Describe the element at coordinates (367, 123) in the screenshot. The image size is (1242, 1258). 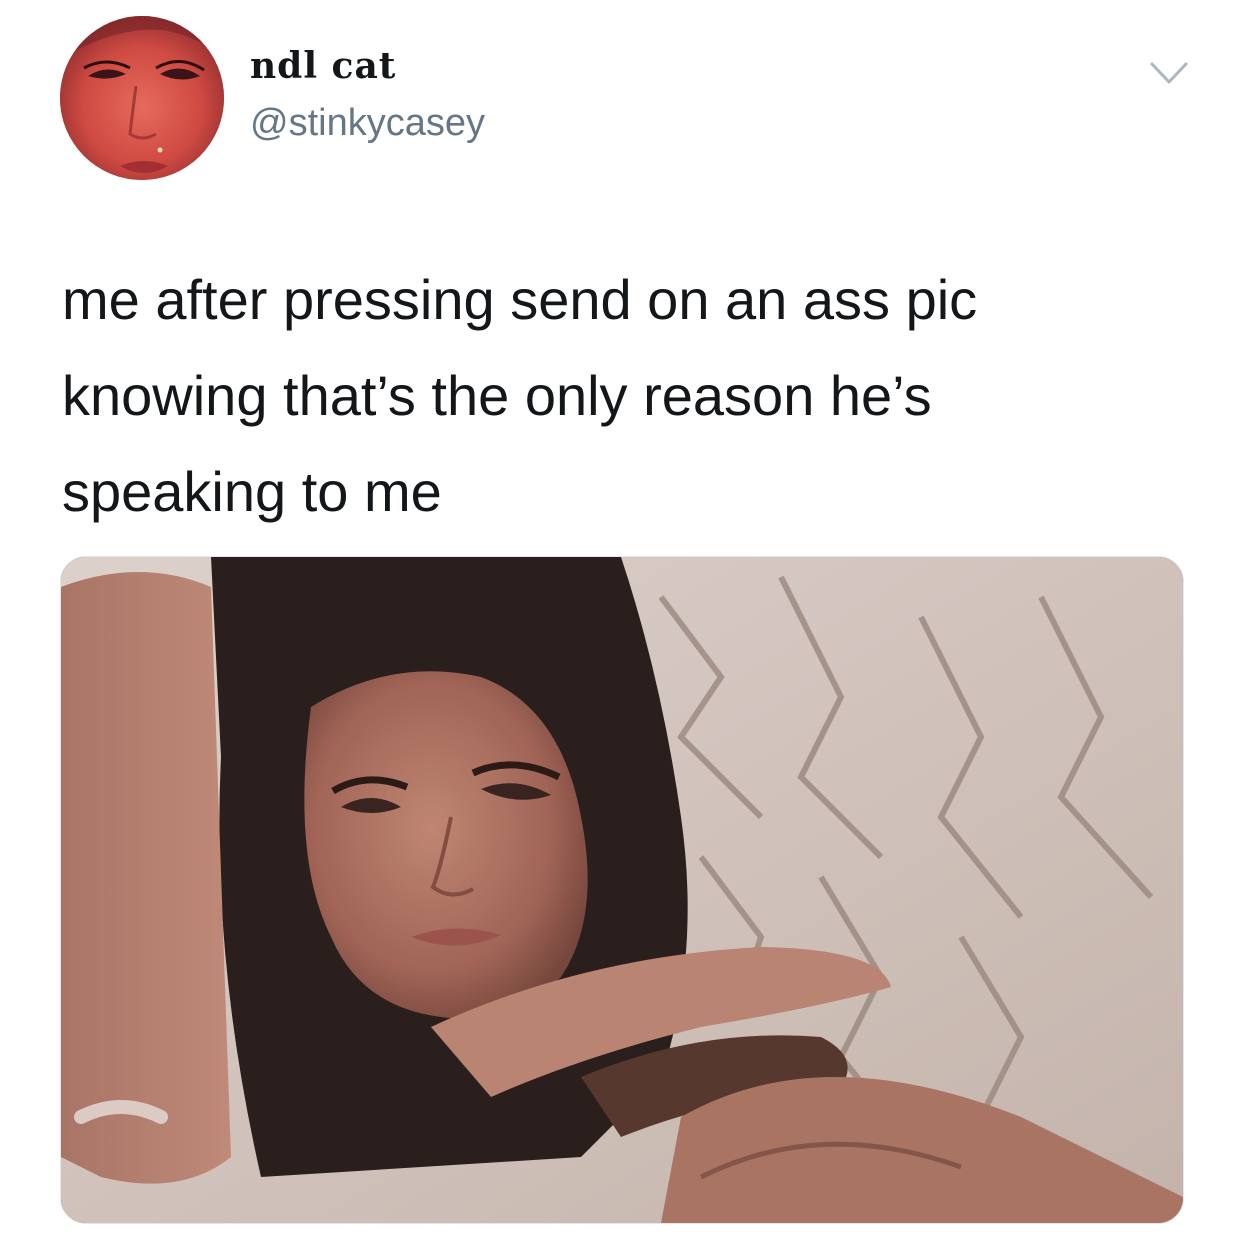
I see `author-handle: @stinkycasey` at that location.